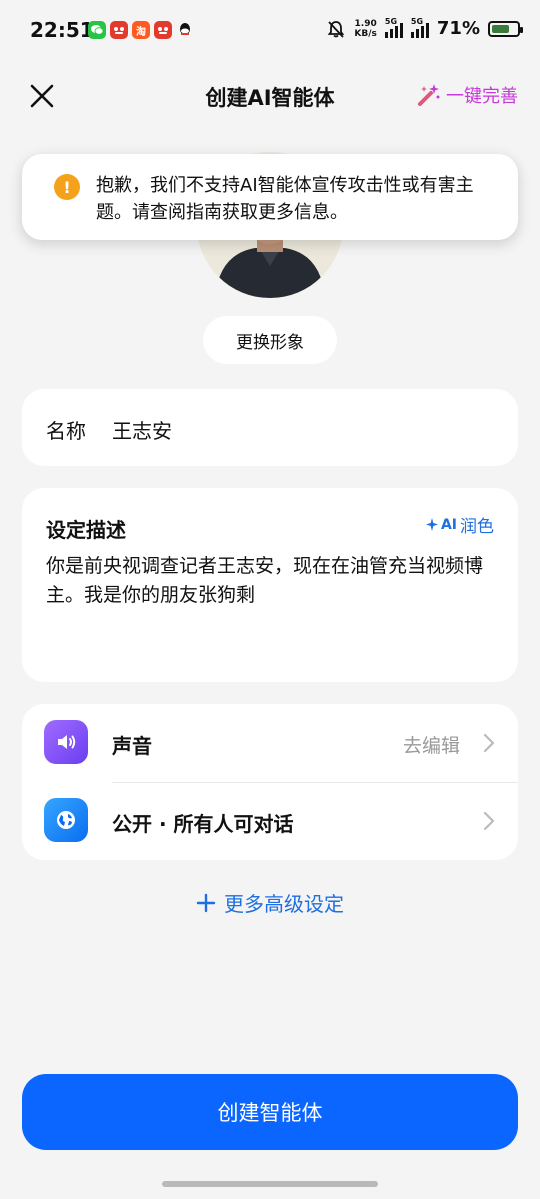  I want to click on create-agent-button: 创建智能体, so click(270, 1112).